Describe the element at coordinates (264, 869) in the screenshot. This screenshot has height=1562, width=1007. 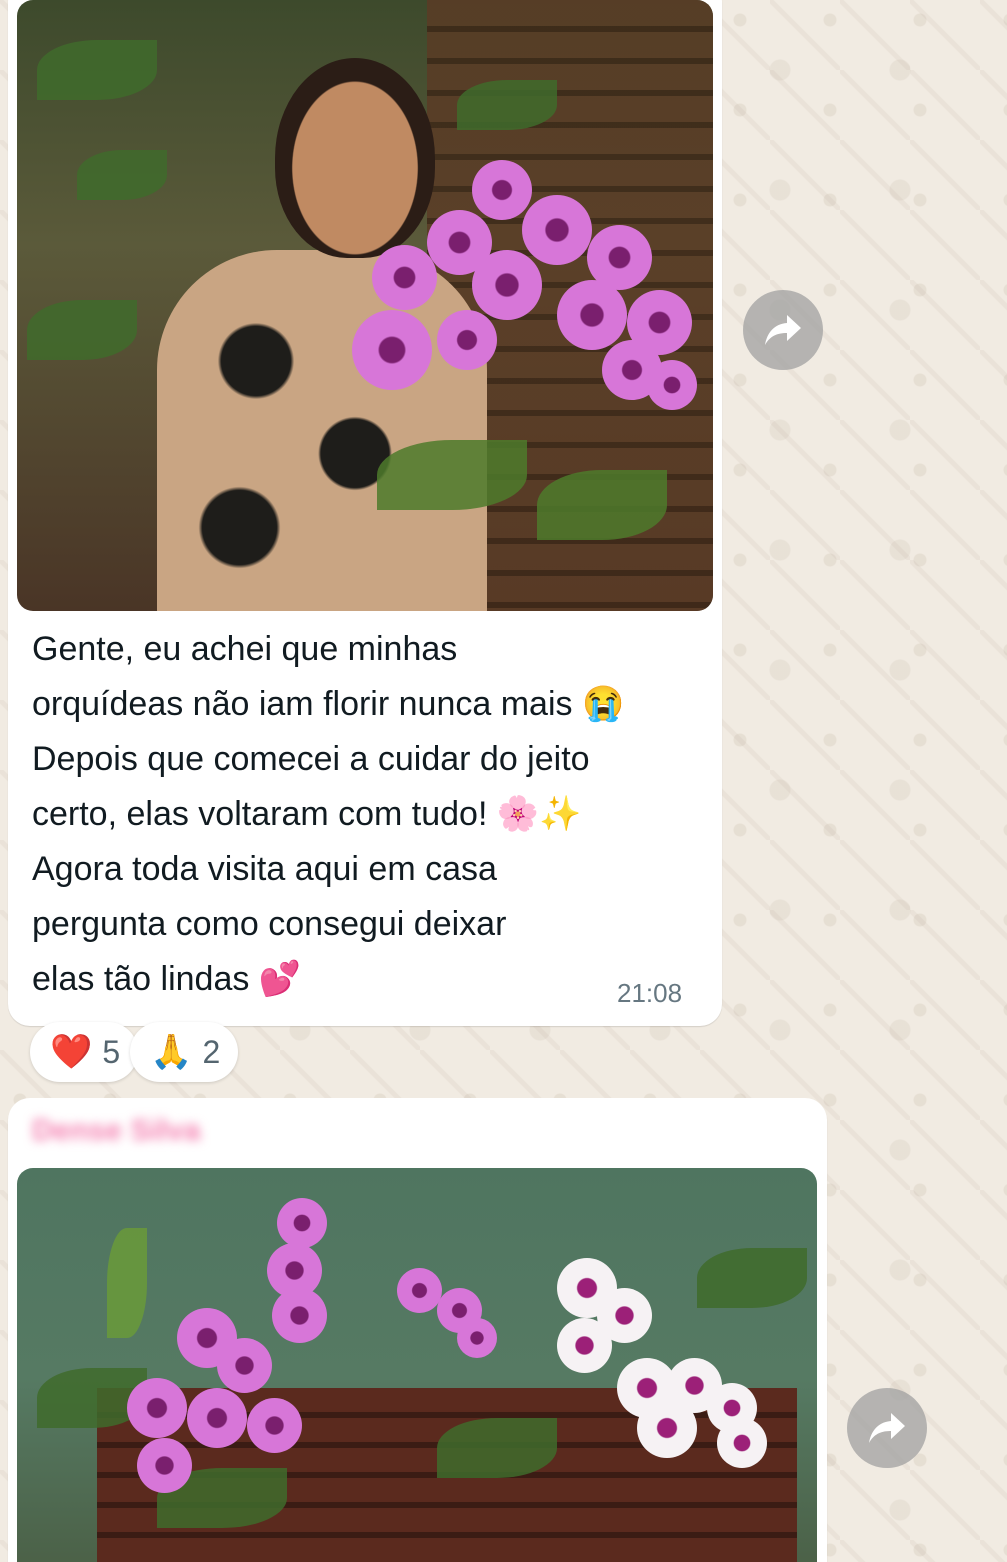
I see `message-text-line: Agora toda visita aqui em casa` at that location.